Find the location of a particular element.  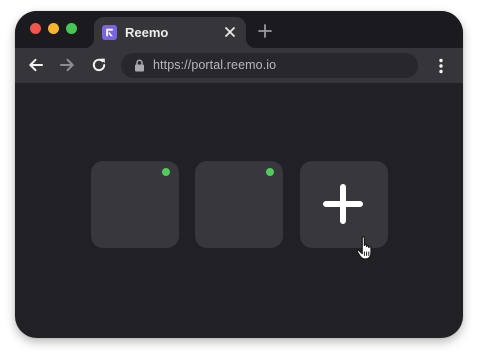

reemo-logo-icon is located at coordinates (109, 32).